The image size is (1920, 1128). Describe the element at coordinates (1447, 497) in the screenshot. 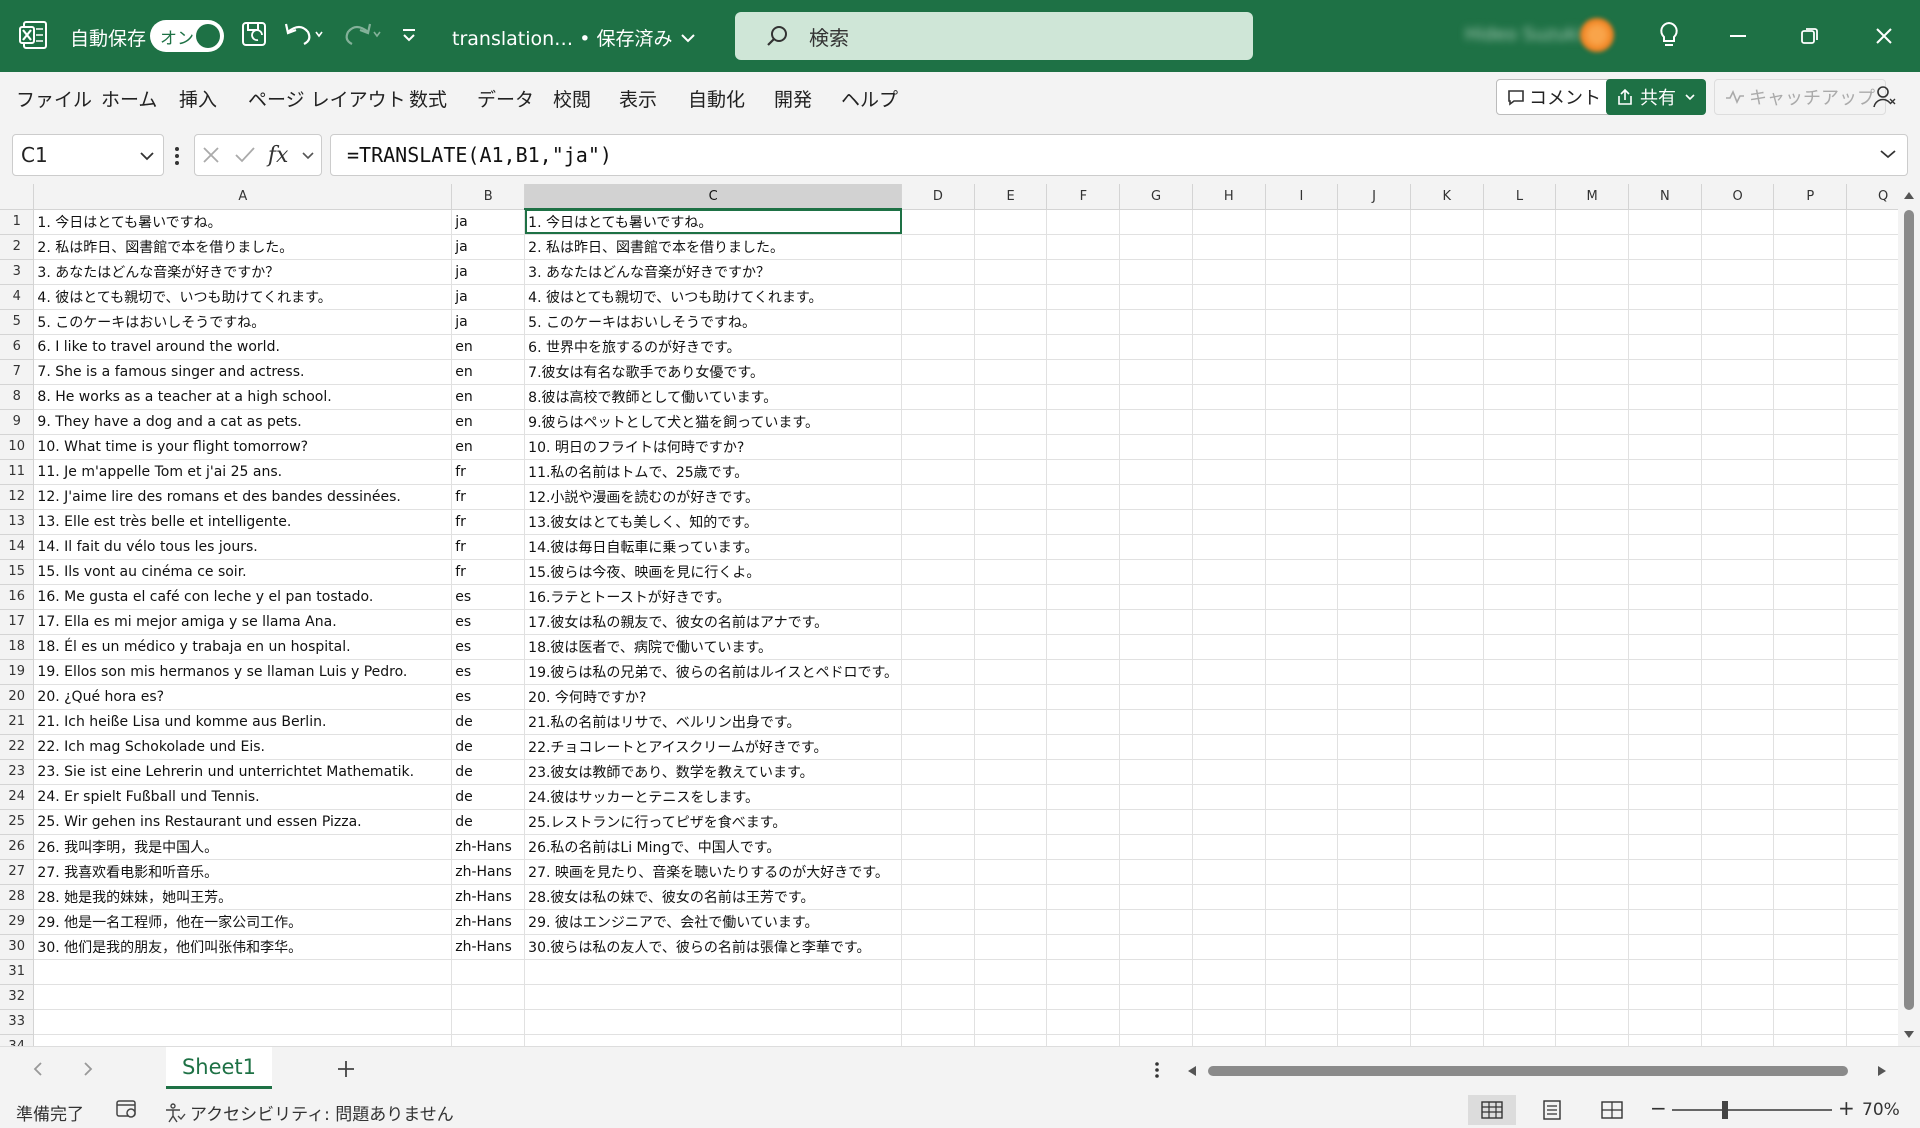

I see `cell-k12` at that location.